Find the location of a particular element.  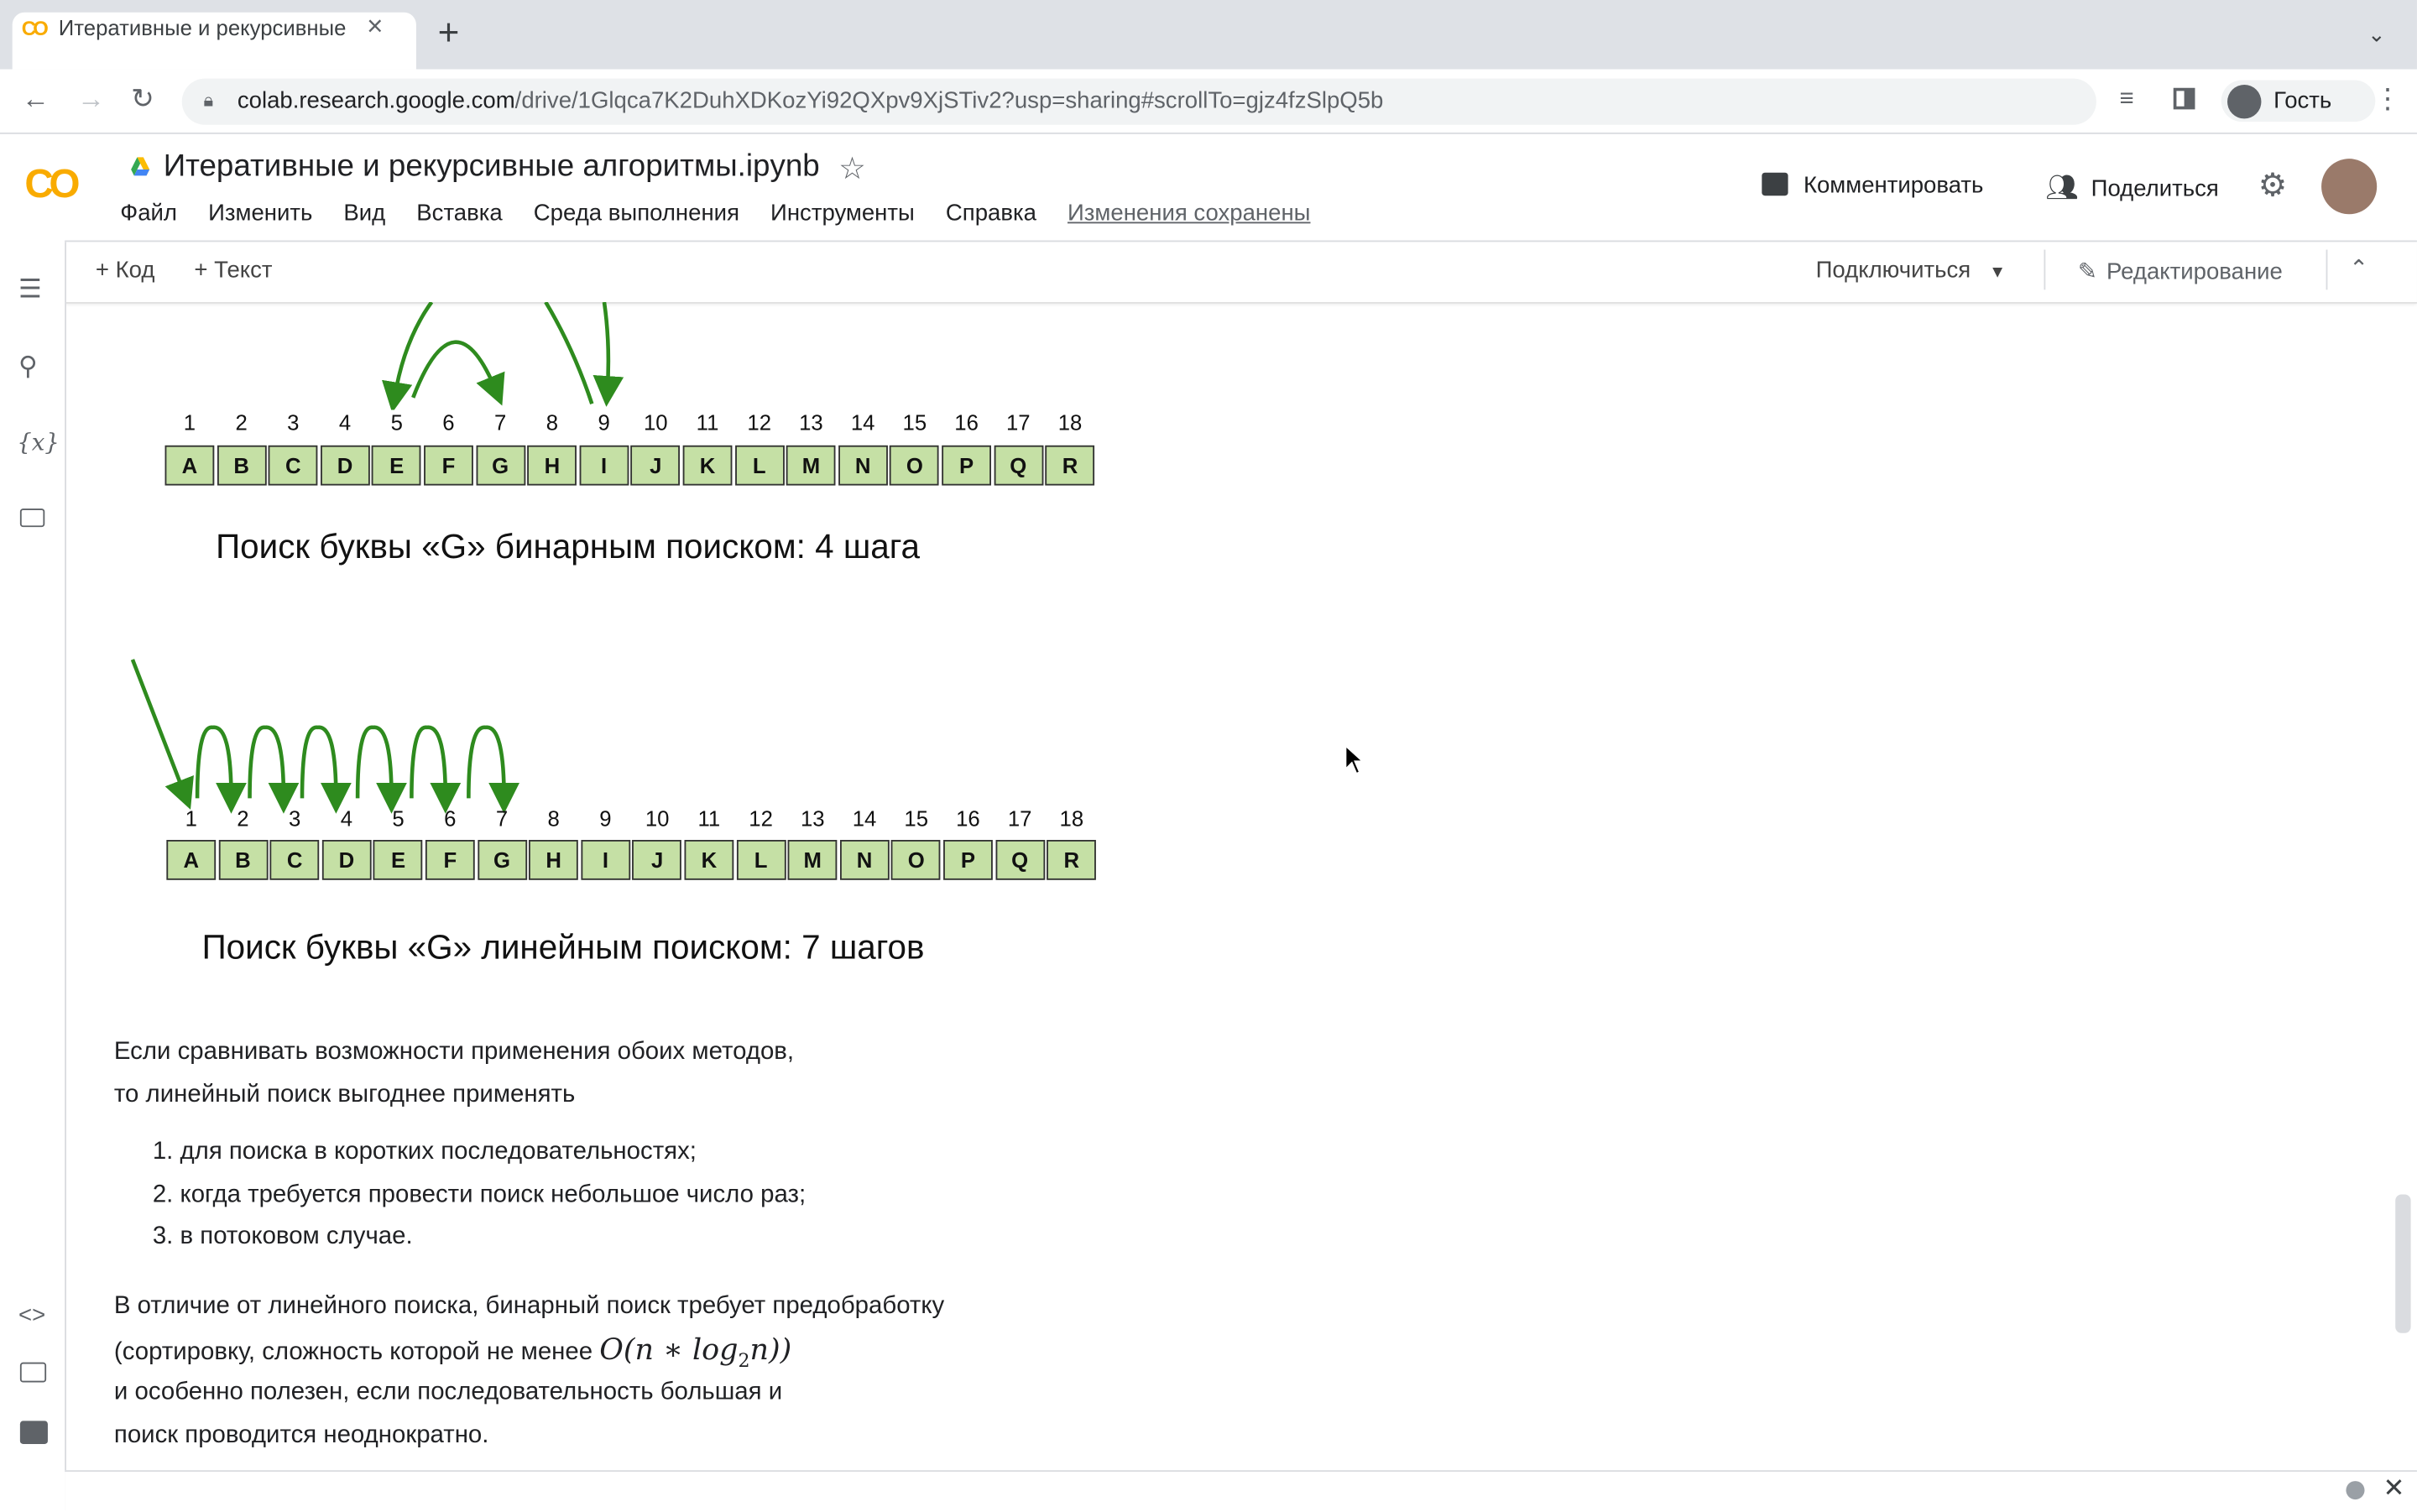

list-marker: 2. is located at coordinates (163, 1194).